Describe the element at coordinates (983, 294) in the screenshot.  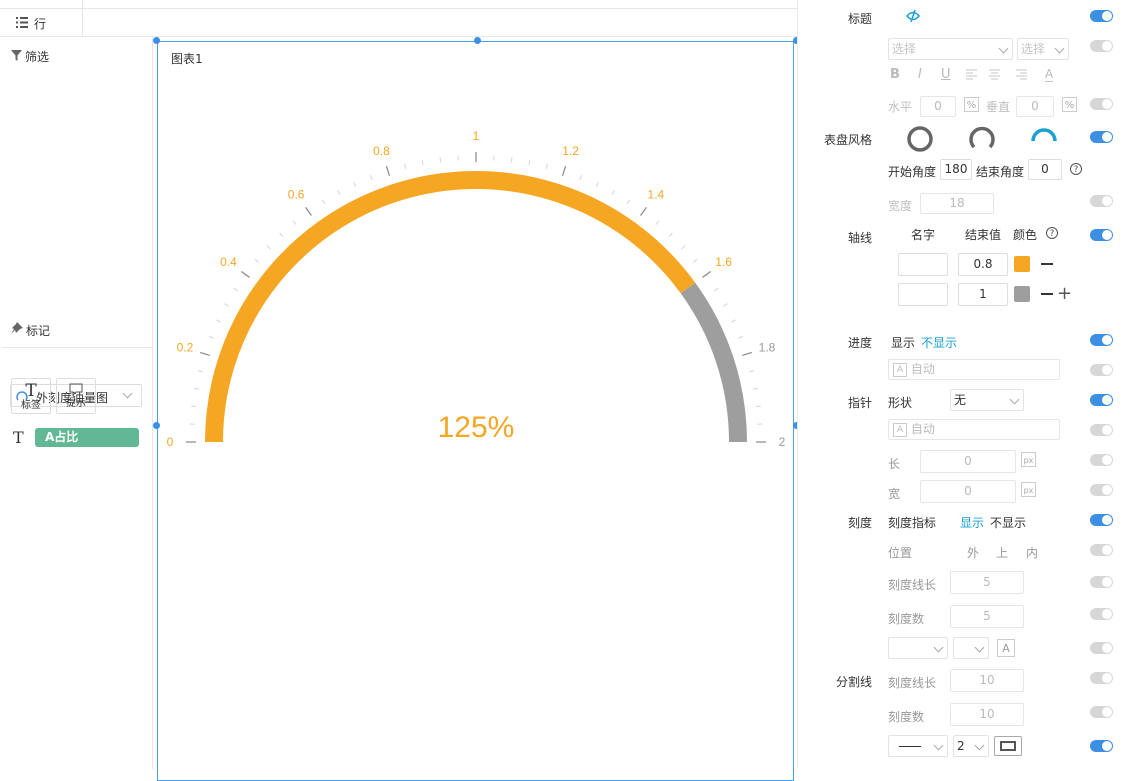
I see `axis-end-input: 1` at that location.